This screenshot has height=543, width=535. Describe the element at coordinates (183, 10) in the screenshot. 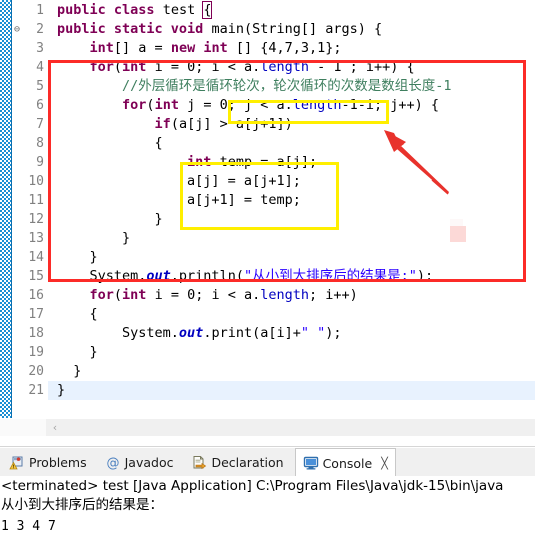

I see `code-token: test` at that location.